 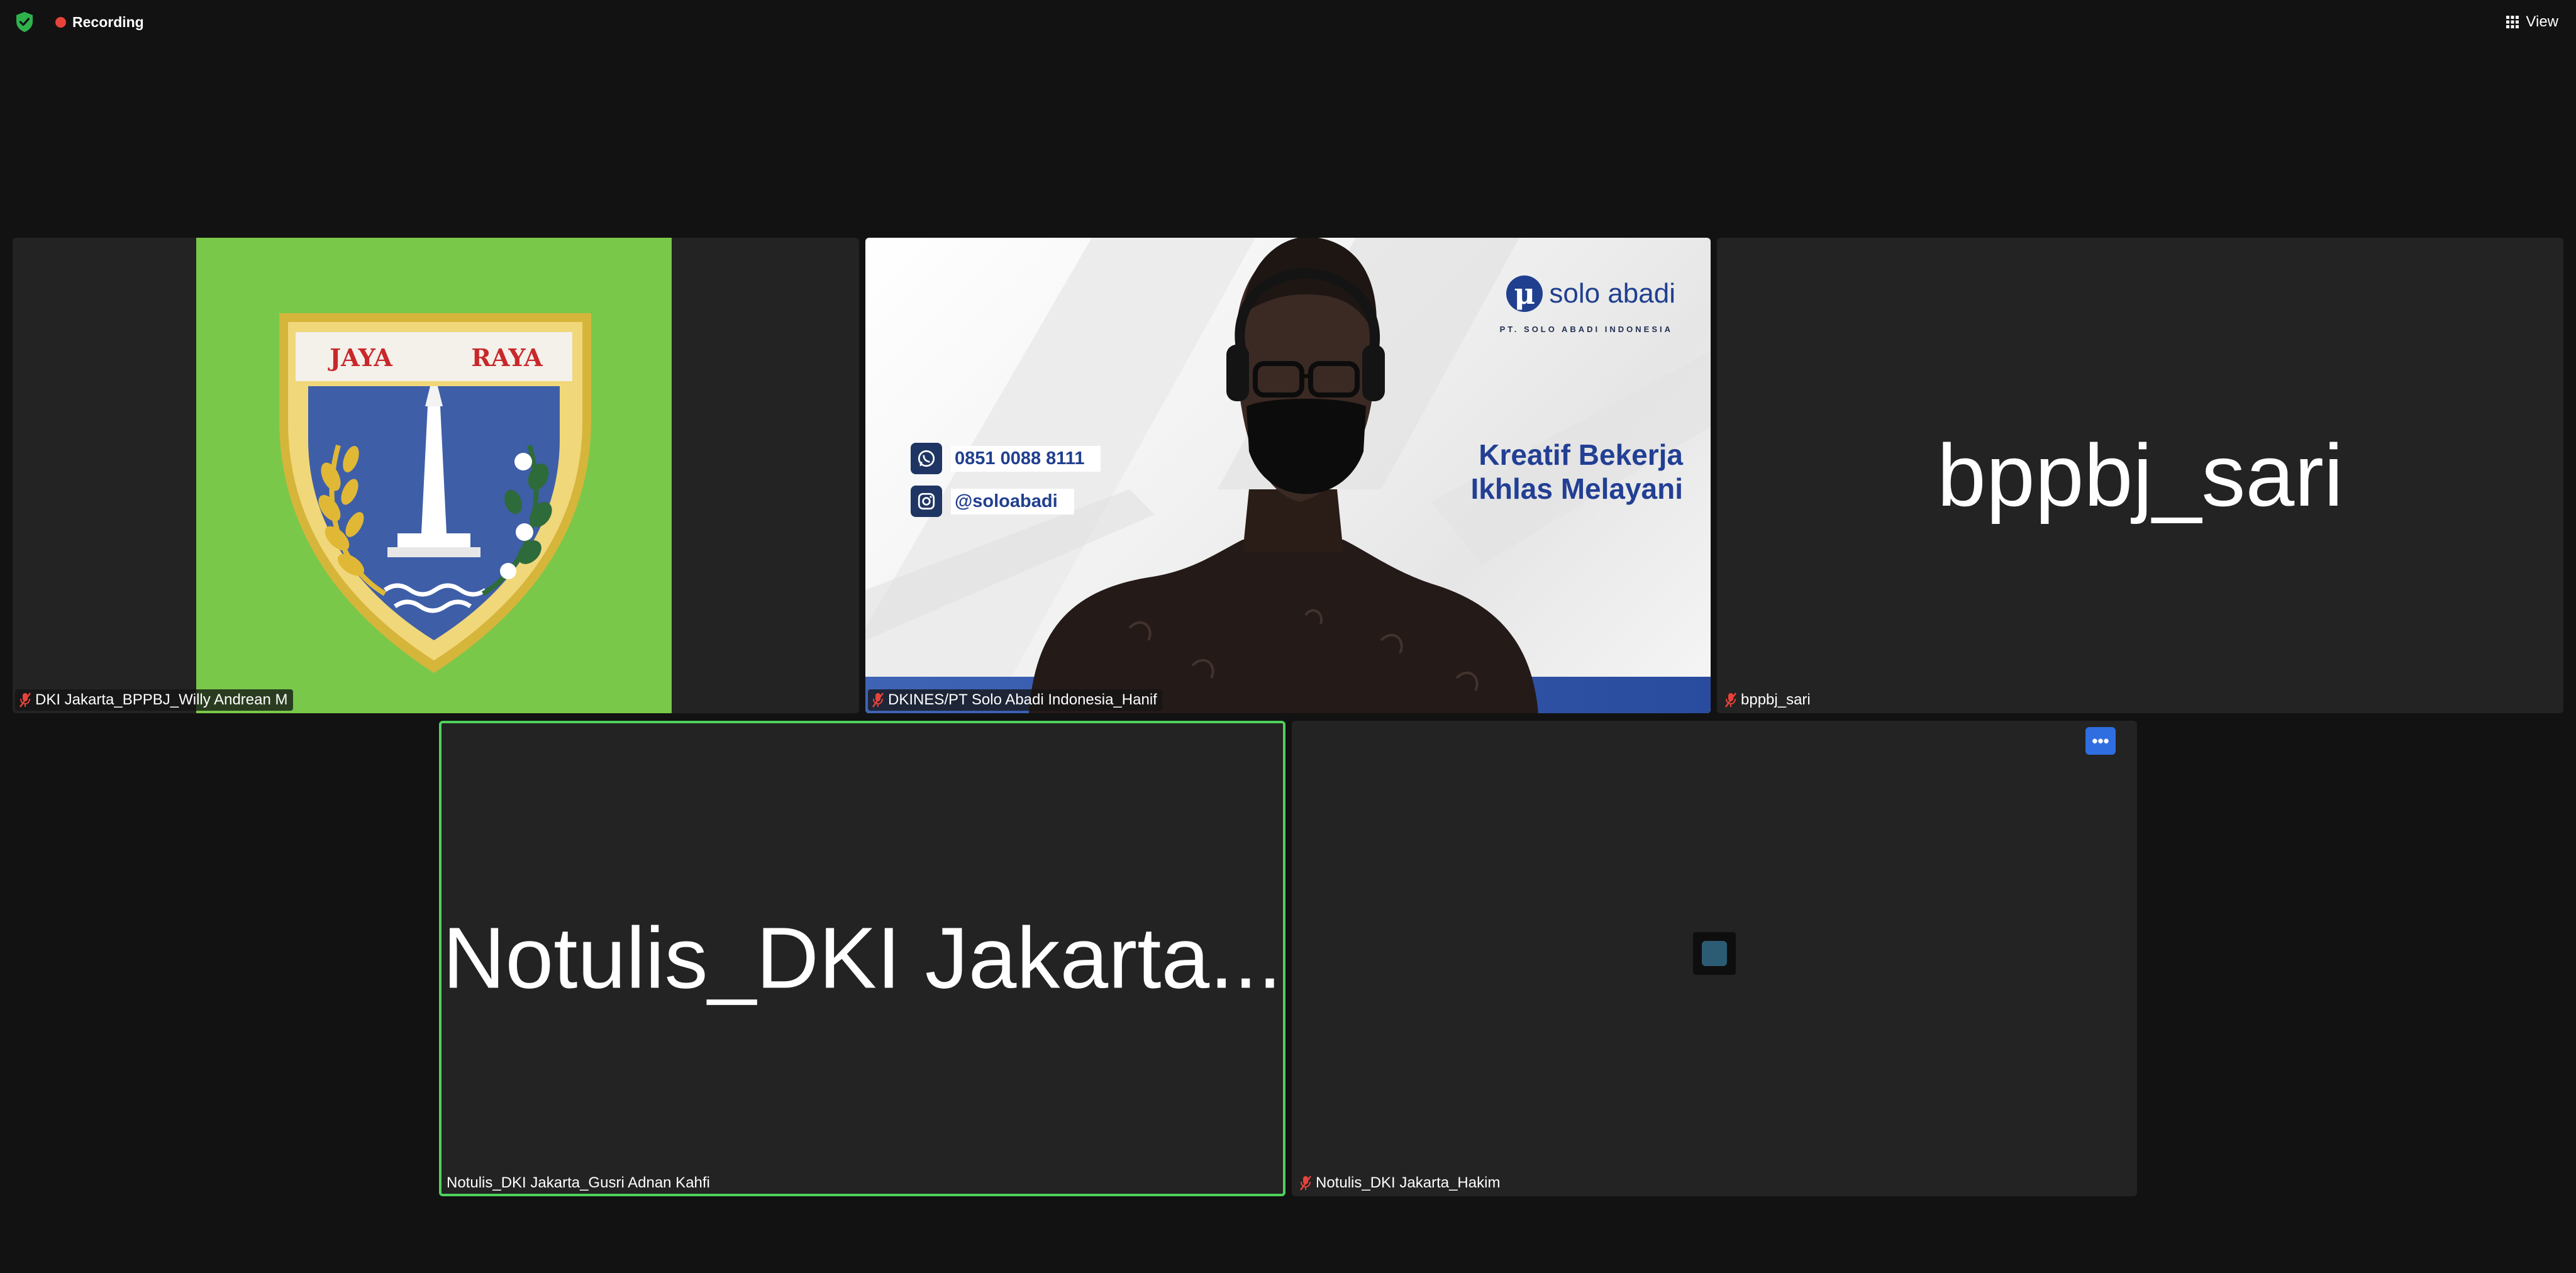 I want to click on participant-name-tag: Notulis_DKI Jakarta_Hakim, so click(x=1399, y=1183).